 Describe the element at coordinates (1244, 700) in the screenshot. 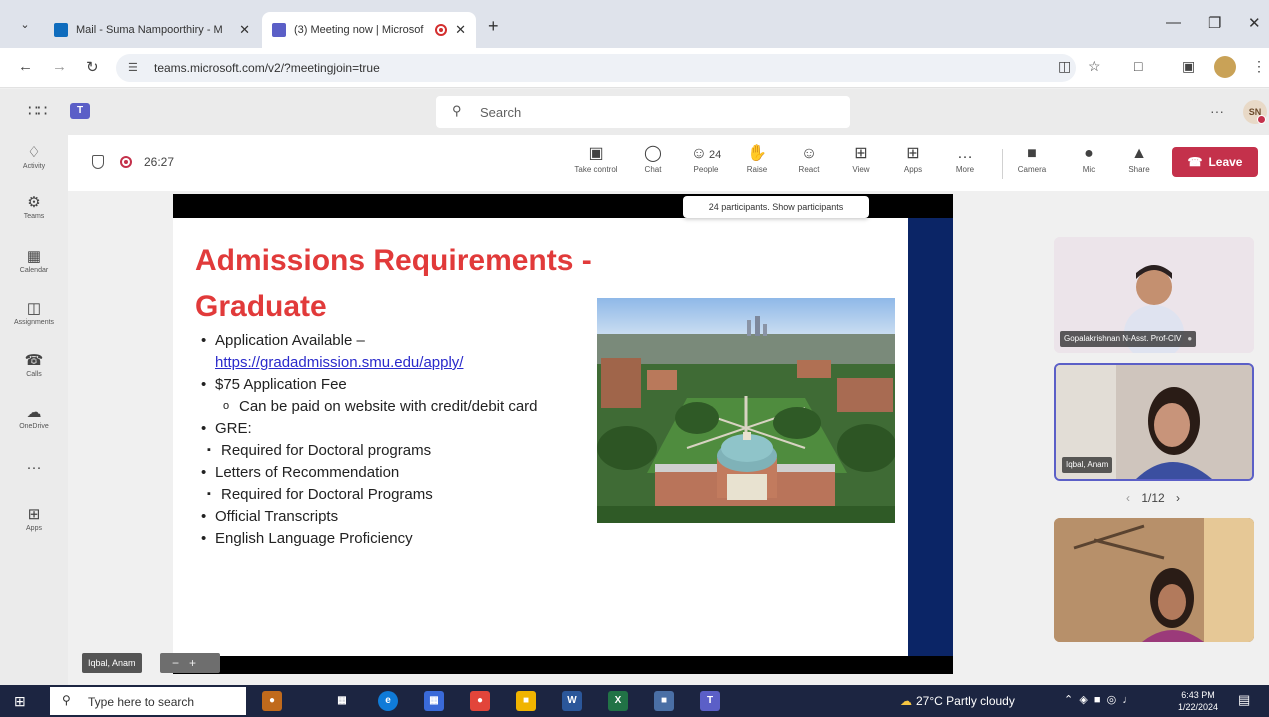

I see `notification-icon: ▤` at that location.